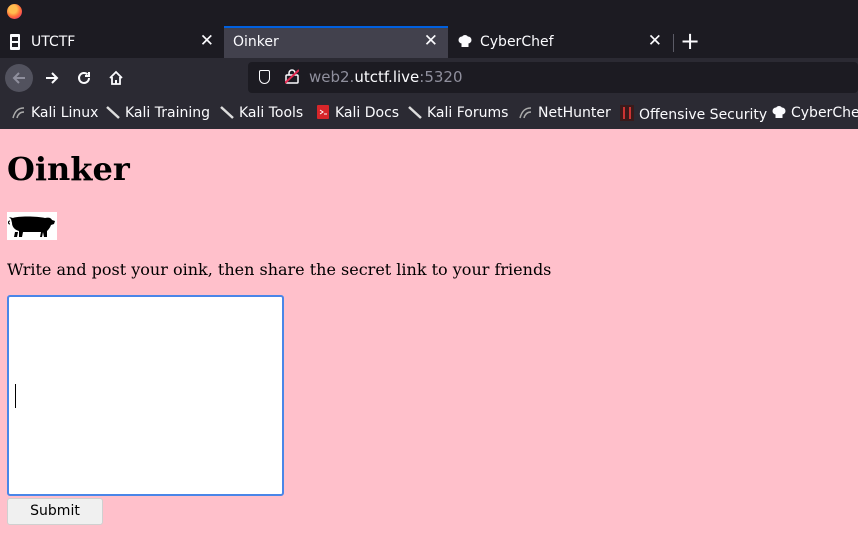  What do you see at coordinates (19, 112) in the screenshot?
I see `kali-dragon-icon` at bounding box center [19, 112].